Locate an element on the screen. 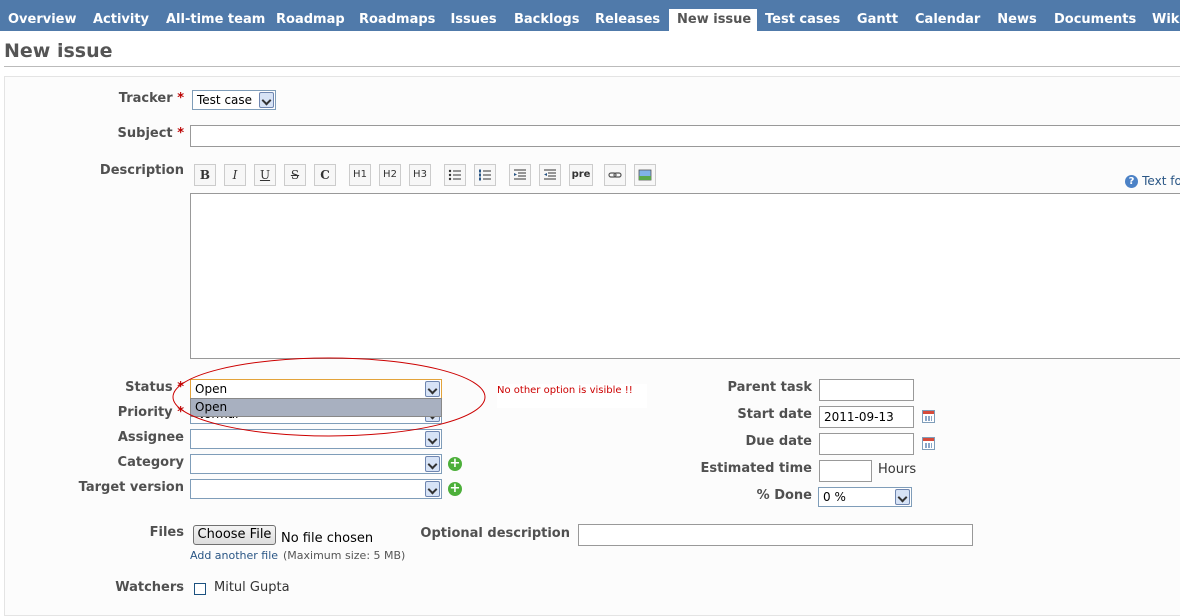 The height and width of the screenshot is (616, 1180). done-value: 0 % is located at coordinates (834, 497).